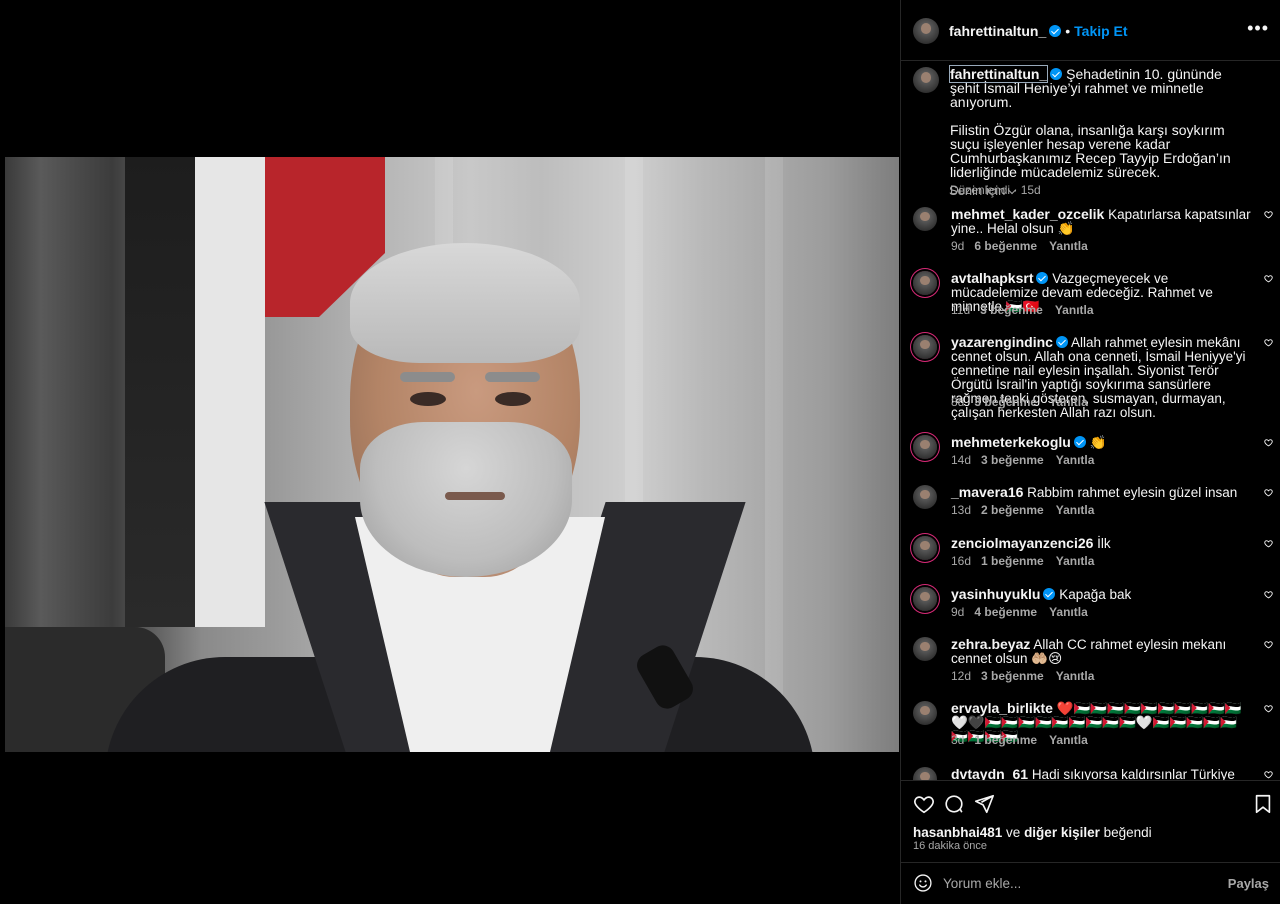 This screenshot has width=1280, height=904. I want to click on like-heart-icon, so click(924, 804).